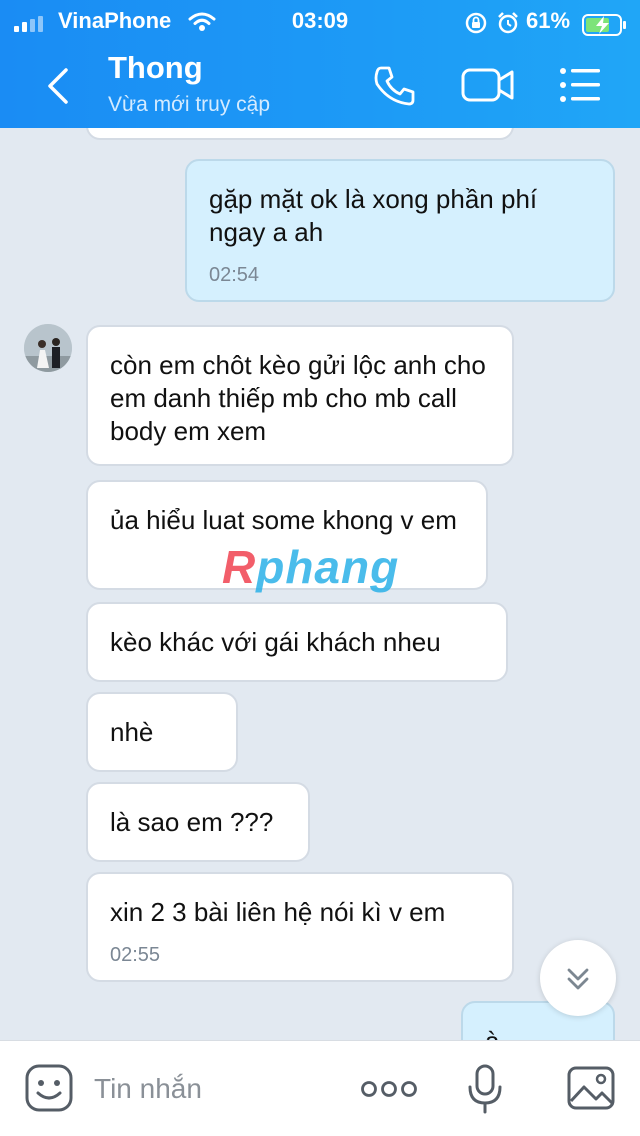 Image resolution: width=640 pixels, height=1136 pixels. I want to click on message-input, so click(219, 1089).